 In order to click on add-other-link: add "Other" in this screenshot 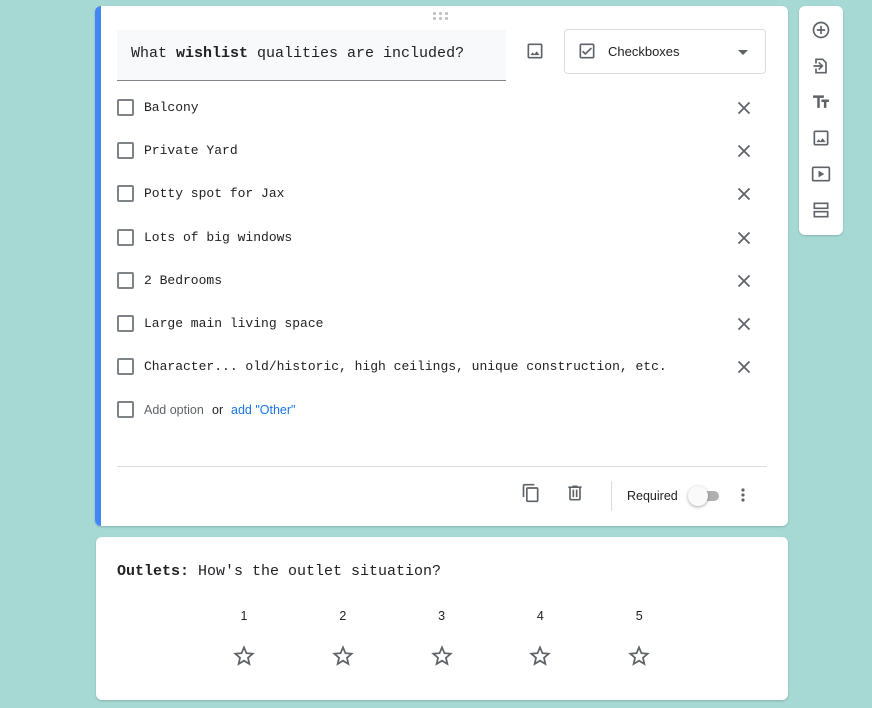, I will do `click(263, 410)`.